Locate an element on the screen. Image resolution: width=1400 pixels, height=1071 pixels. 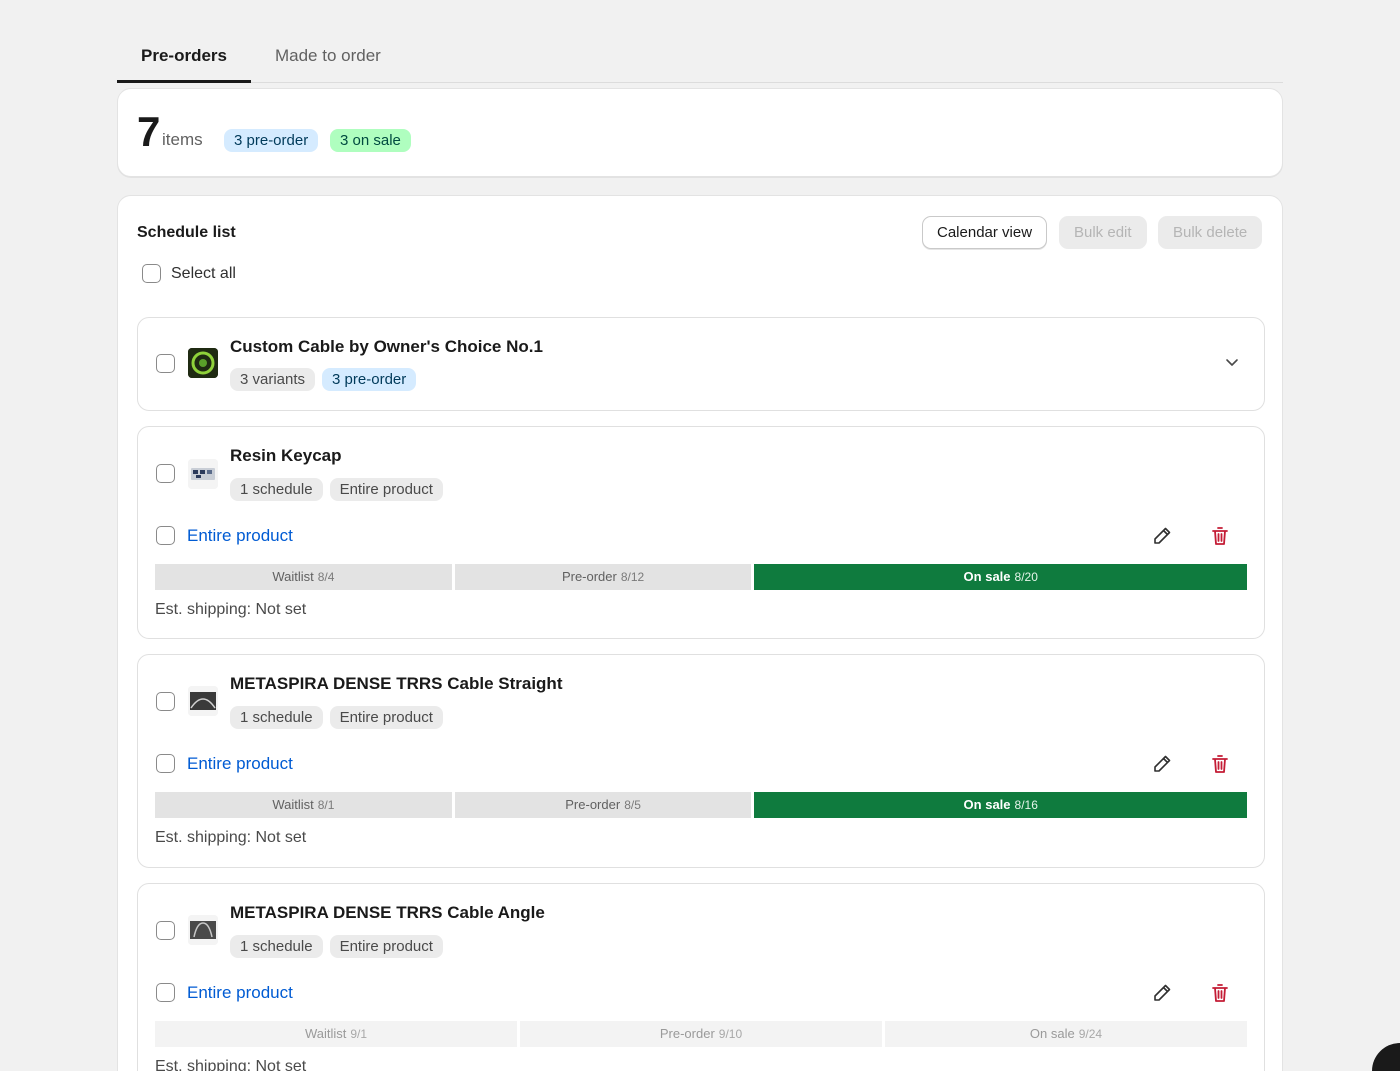
schedule-timeline: Waitlist 8/1 Pre-order 8/5 On sale 8/16 is located at coordinates (701, 805).